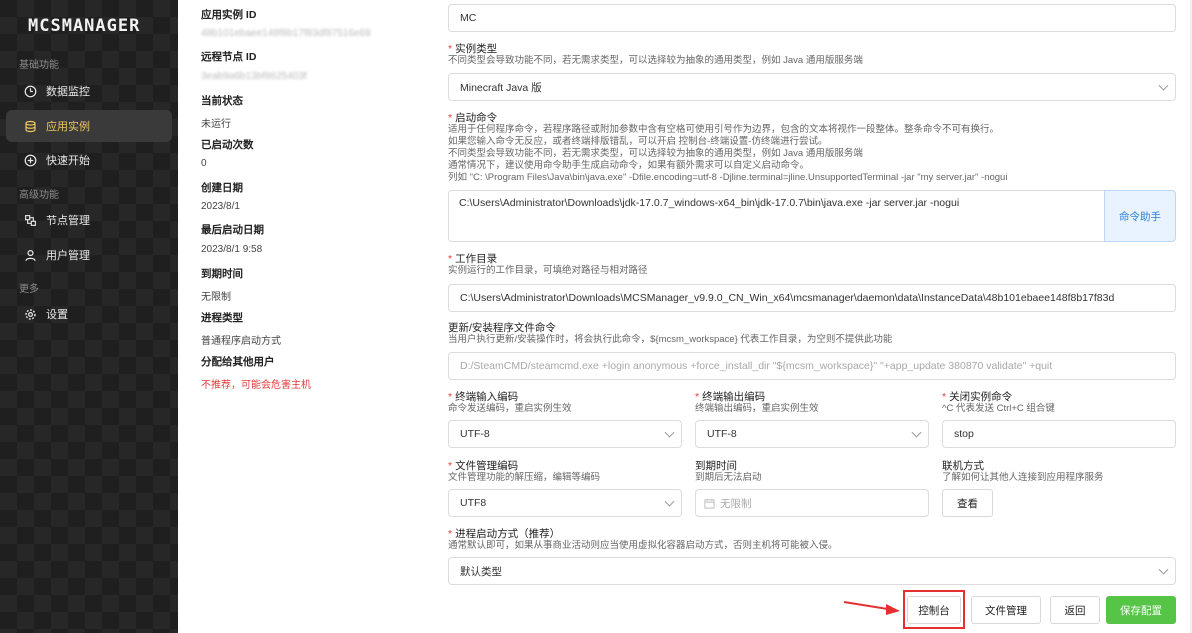 The width and height of the screenshot is (1192, 633). I want to click on last-start-value: 2023/8/1 9:58, so click(232, 249).